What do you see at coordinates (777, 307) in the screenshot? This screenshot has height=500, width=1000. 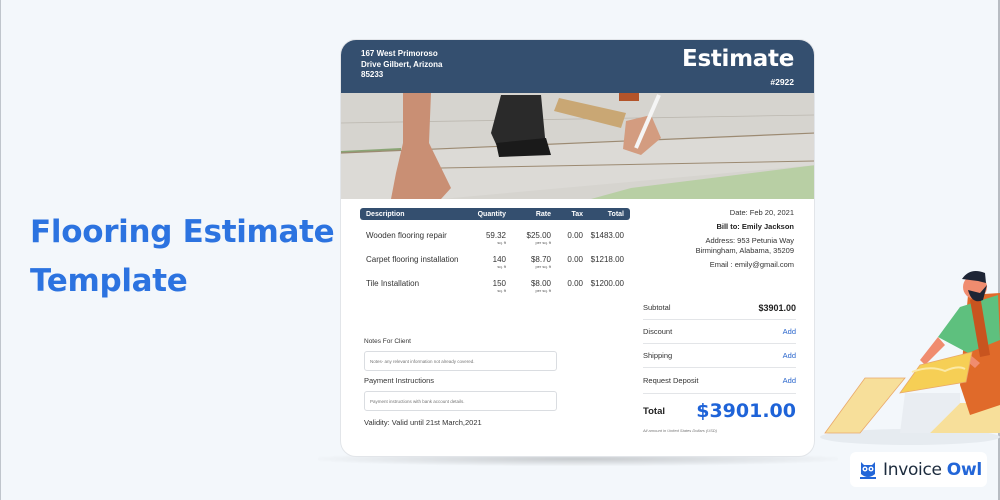 I see `subtotal-value: $3901.00` at bounding box center [777, 307].